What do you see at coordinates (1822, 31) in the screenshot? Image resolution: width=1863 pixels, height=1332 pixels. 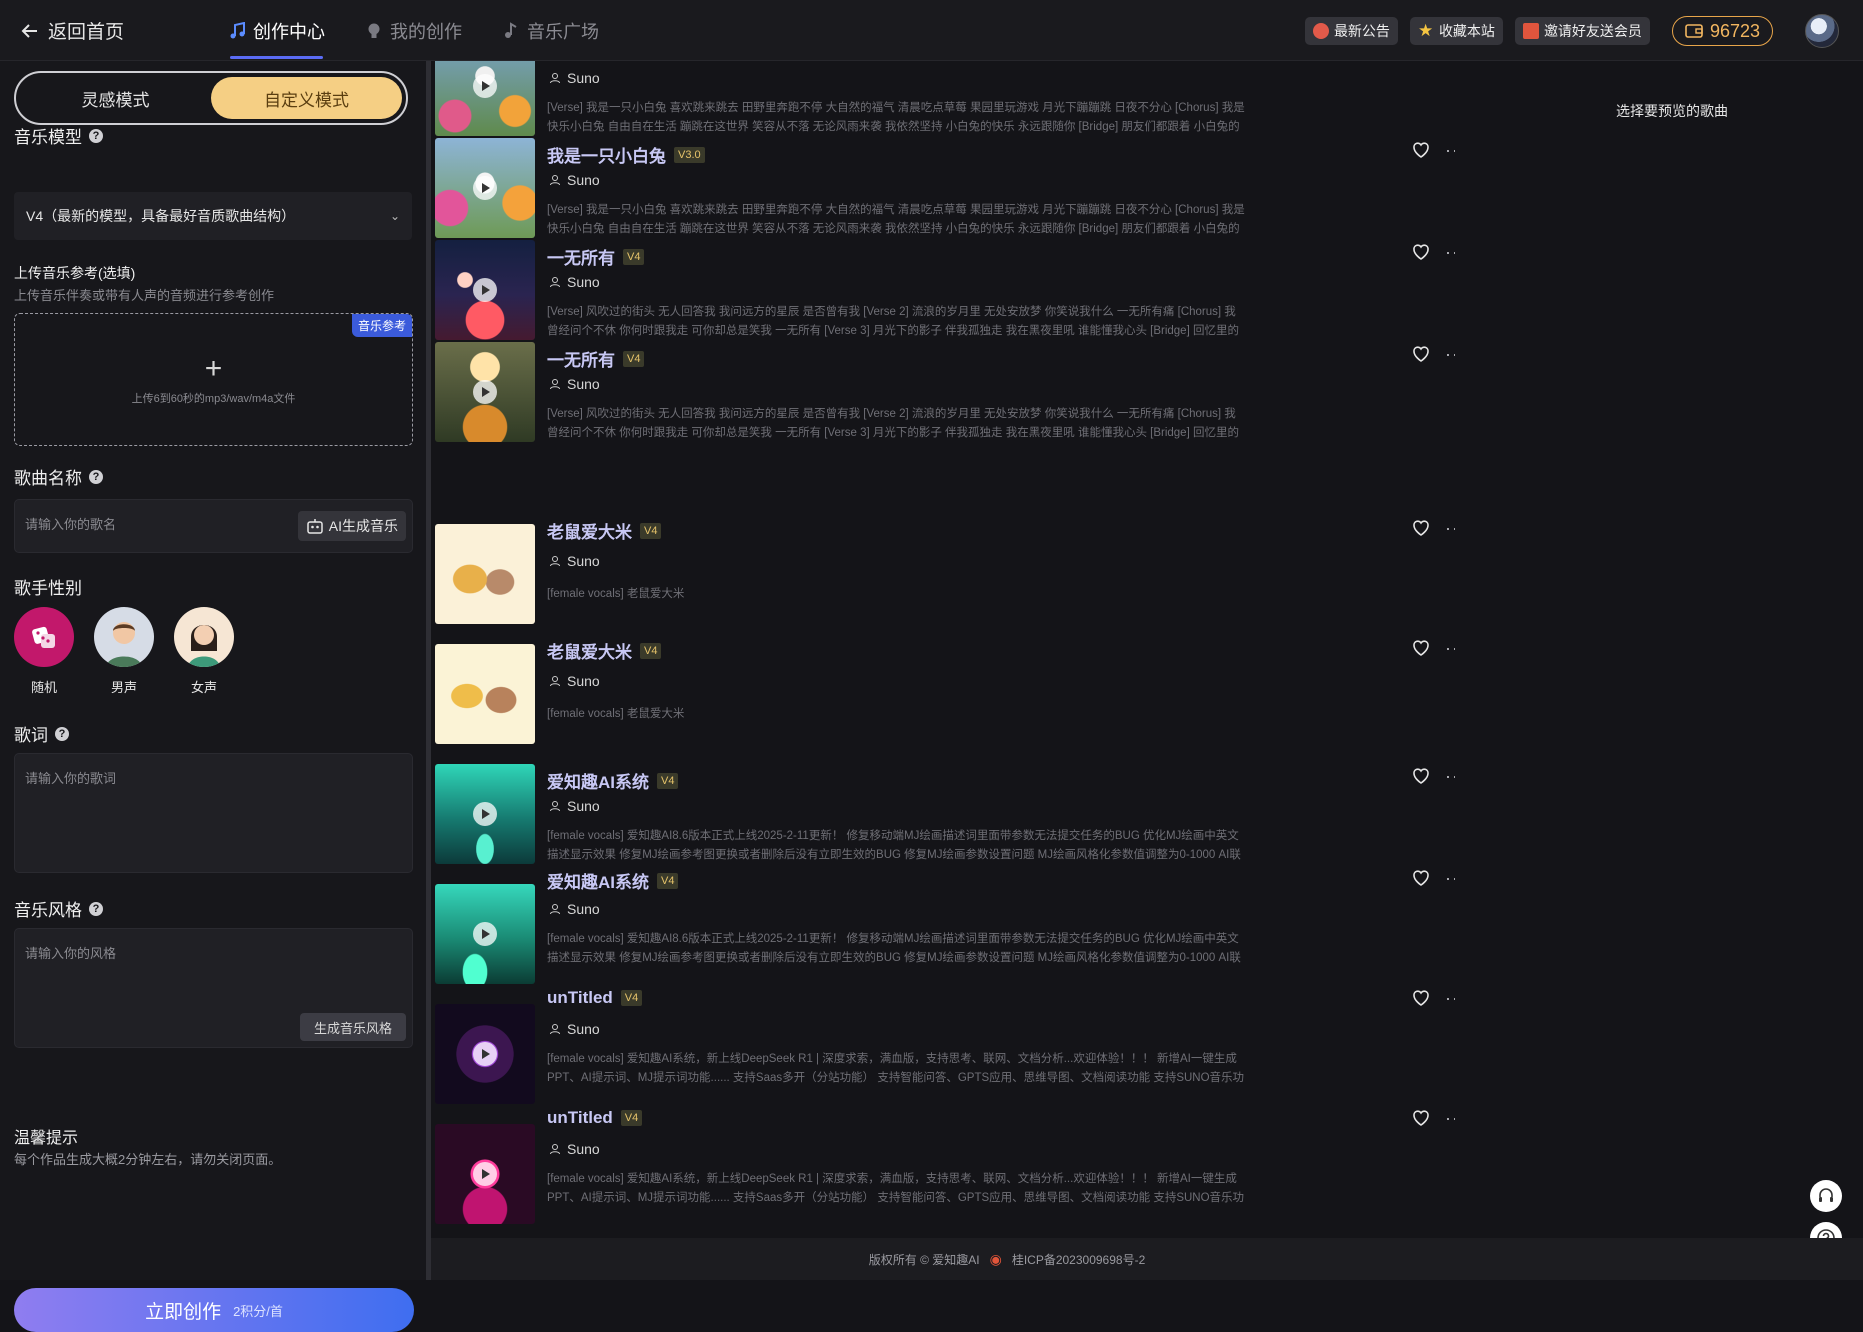 I see `user-avatar` at bounding box center [1822, 31].